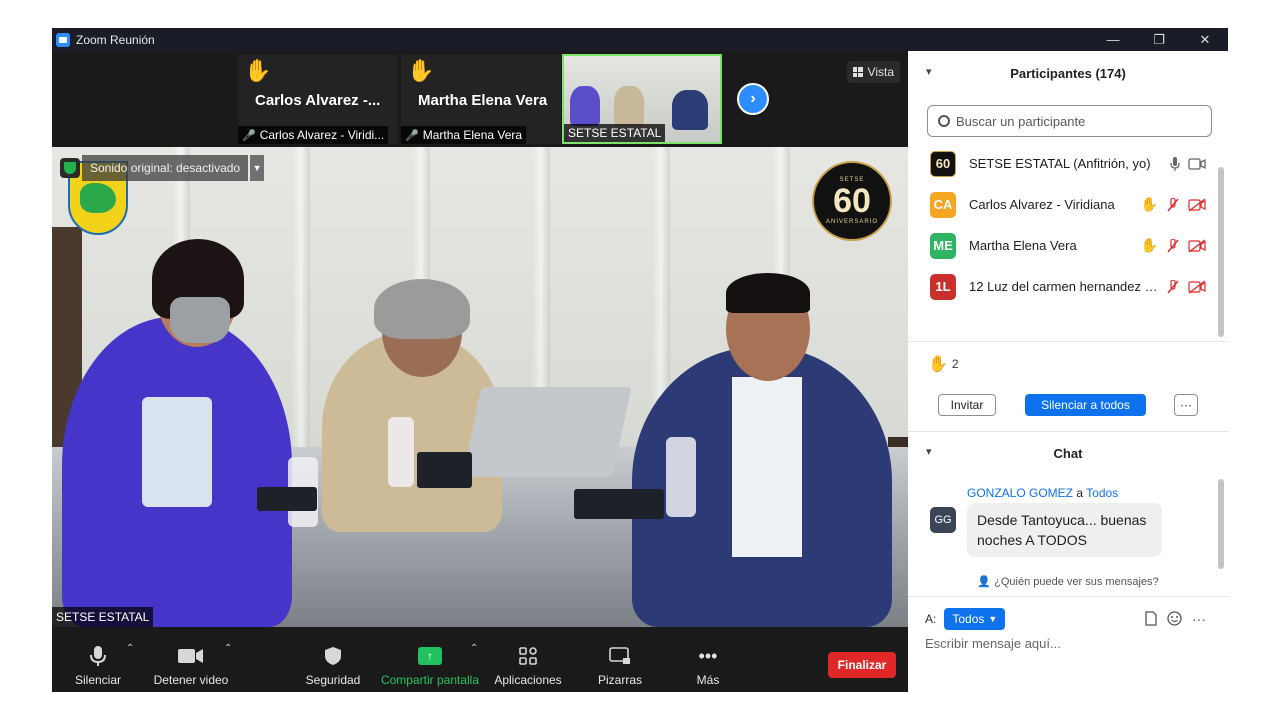 The image size is (1280, 720). I want to click on original-sound-indicator: Sonido original: desactivado ▼, so click(162, 168).